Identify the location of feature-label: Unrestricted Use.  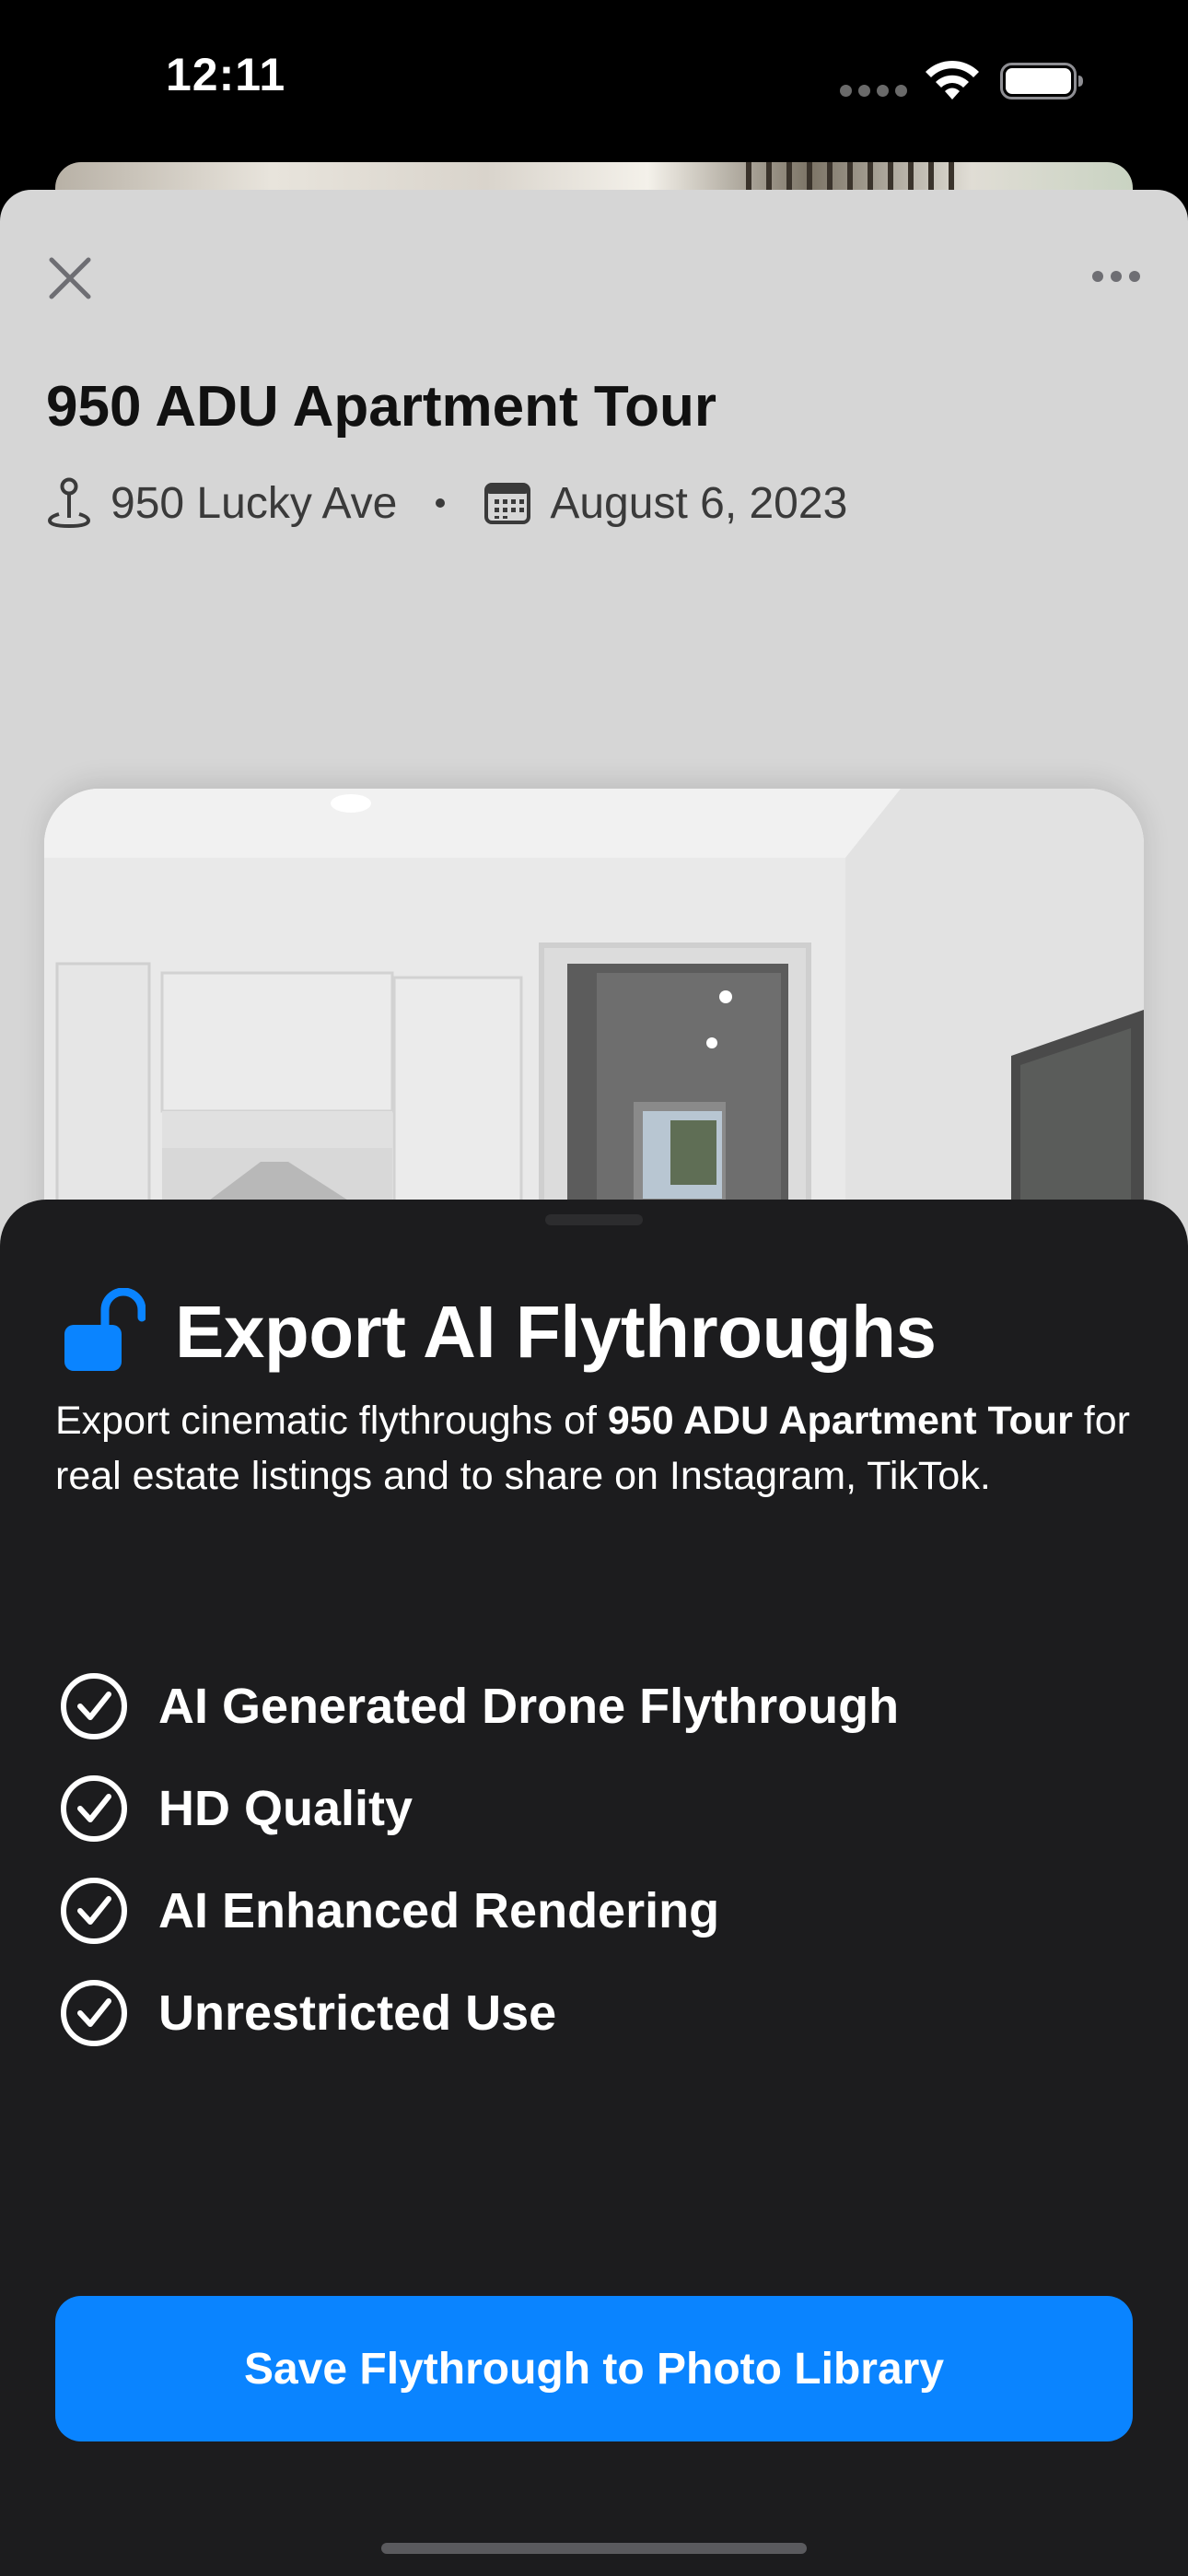
(357, 2013).